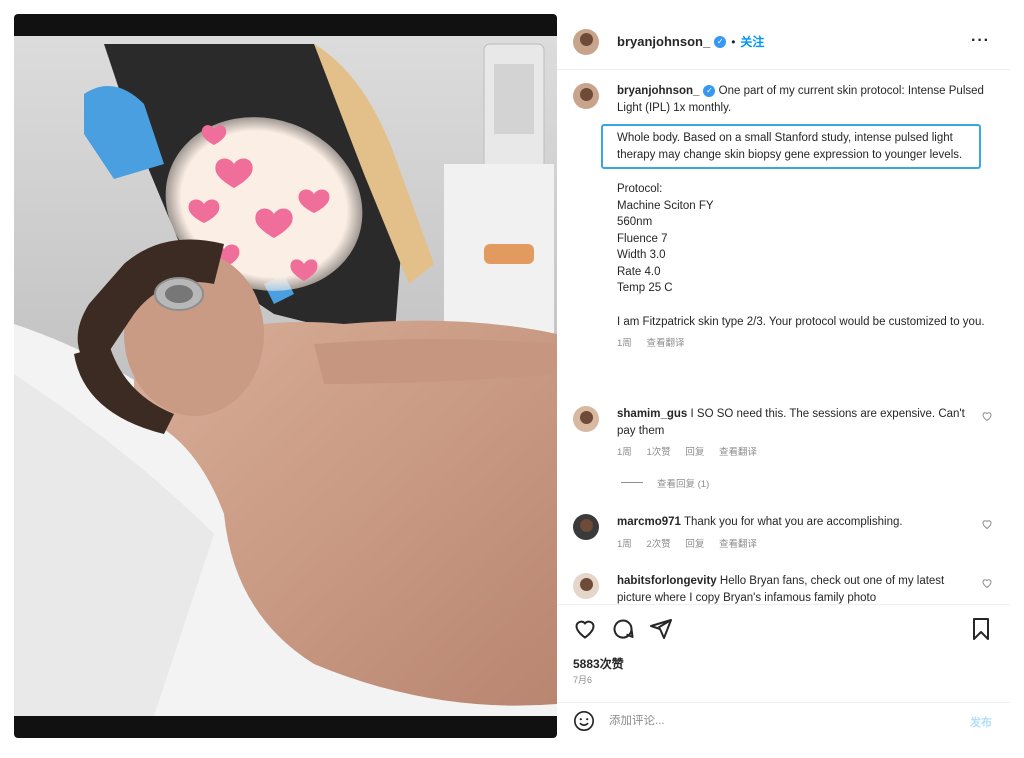 The width and height of the screenshot is (1024, 758). Describe the element at coordinates (624, 343) in the screenshot. I see `caption-time: 1周` at that location.